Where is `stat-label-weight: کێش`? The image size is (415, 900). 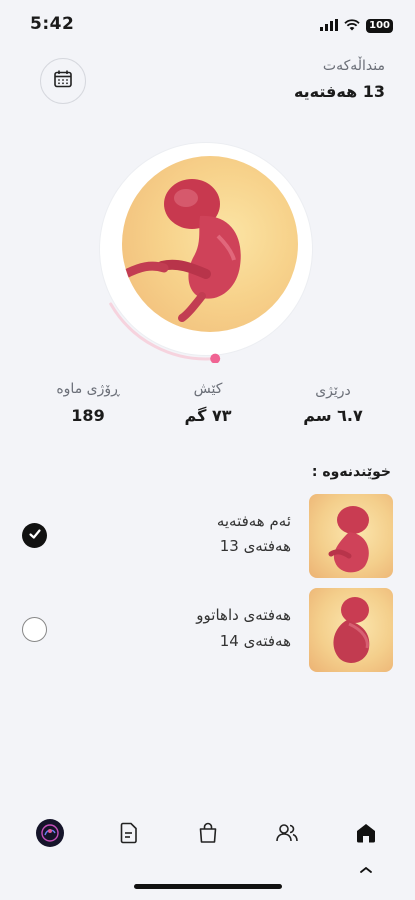 stat-label-weight: کێش is located at coordinates (208, 389).